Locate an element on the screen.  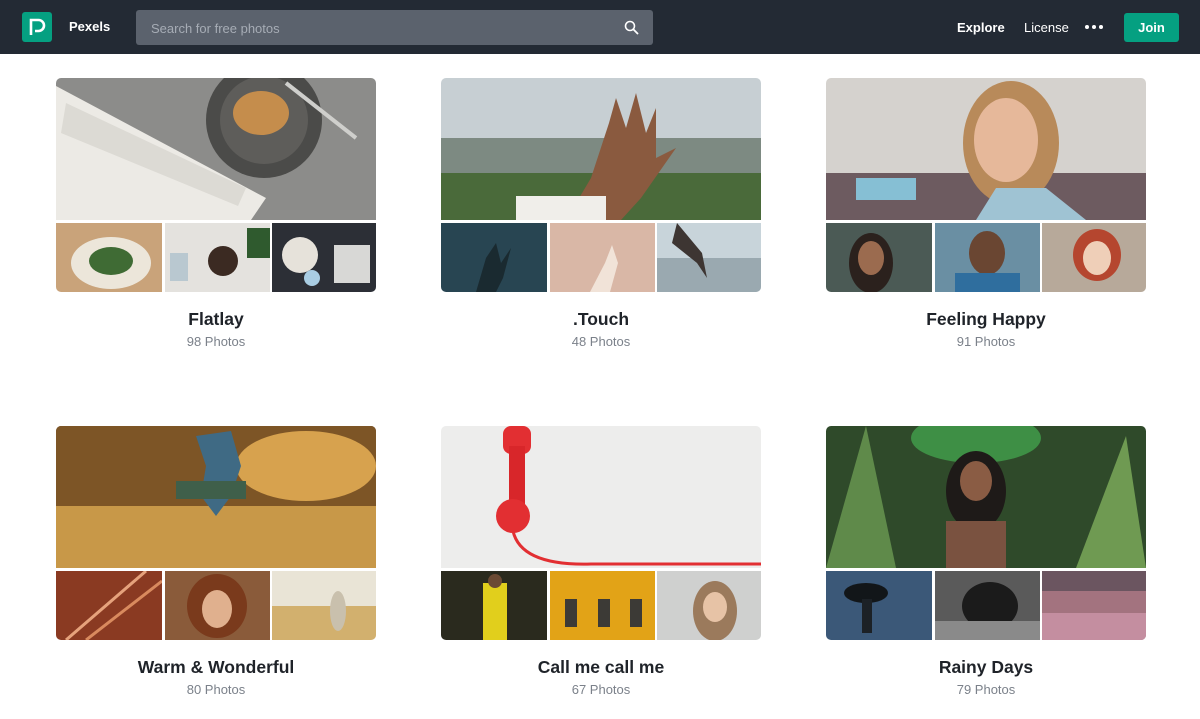
collection-card-call-me-call-me: Call me call me 67 Photos is located at coordinates (601, 561).